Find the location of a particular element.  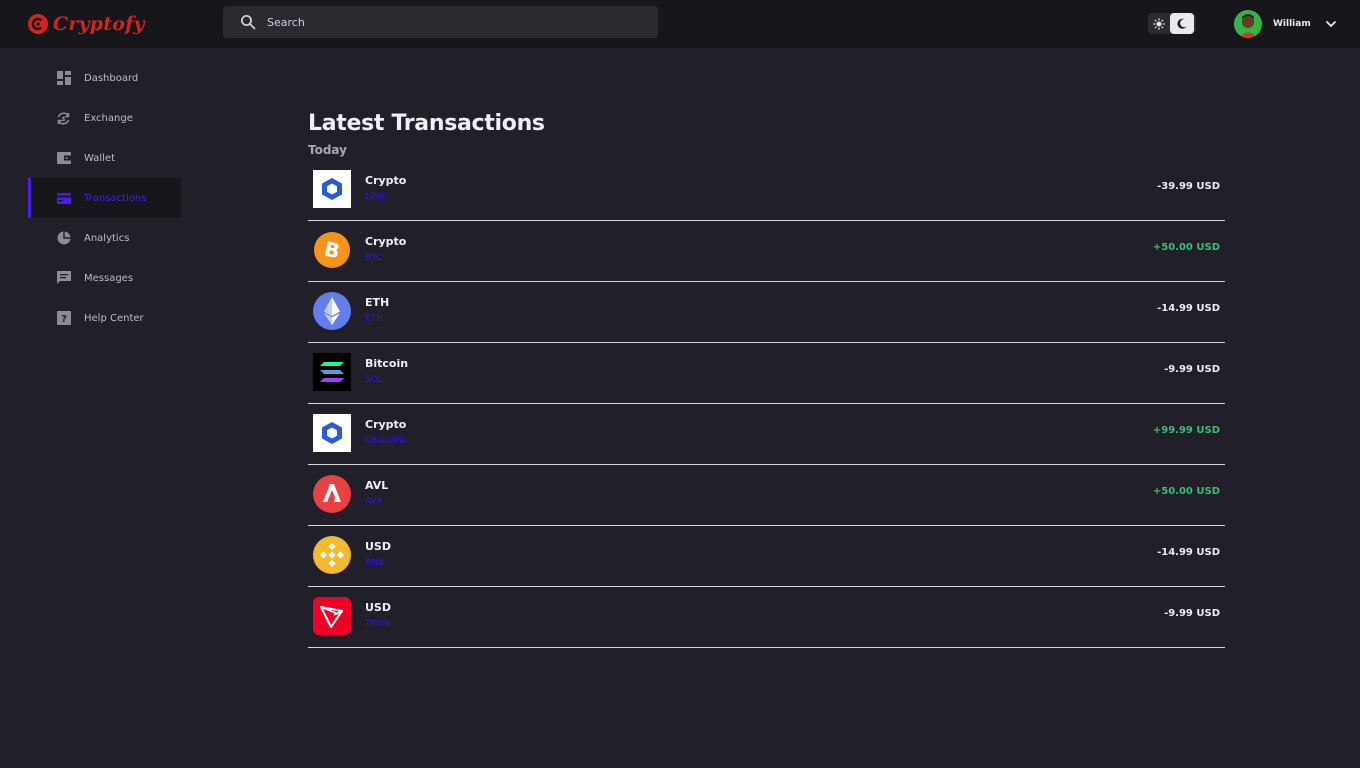

sun-icon is located at coordinates (1159, 23).